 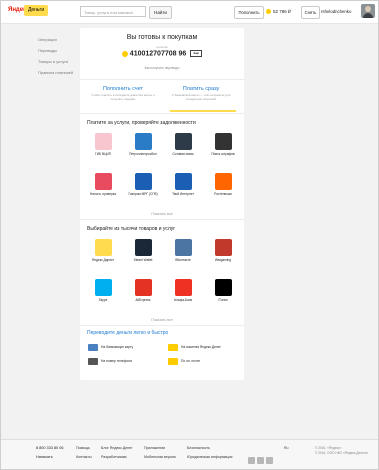 What do you see at coordinates (143, 181) in the screenshot?
I see `gazprom-icon` at bounding box center [143, 181].